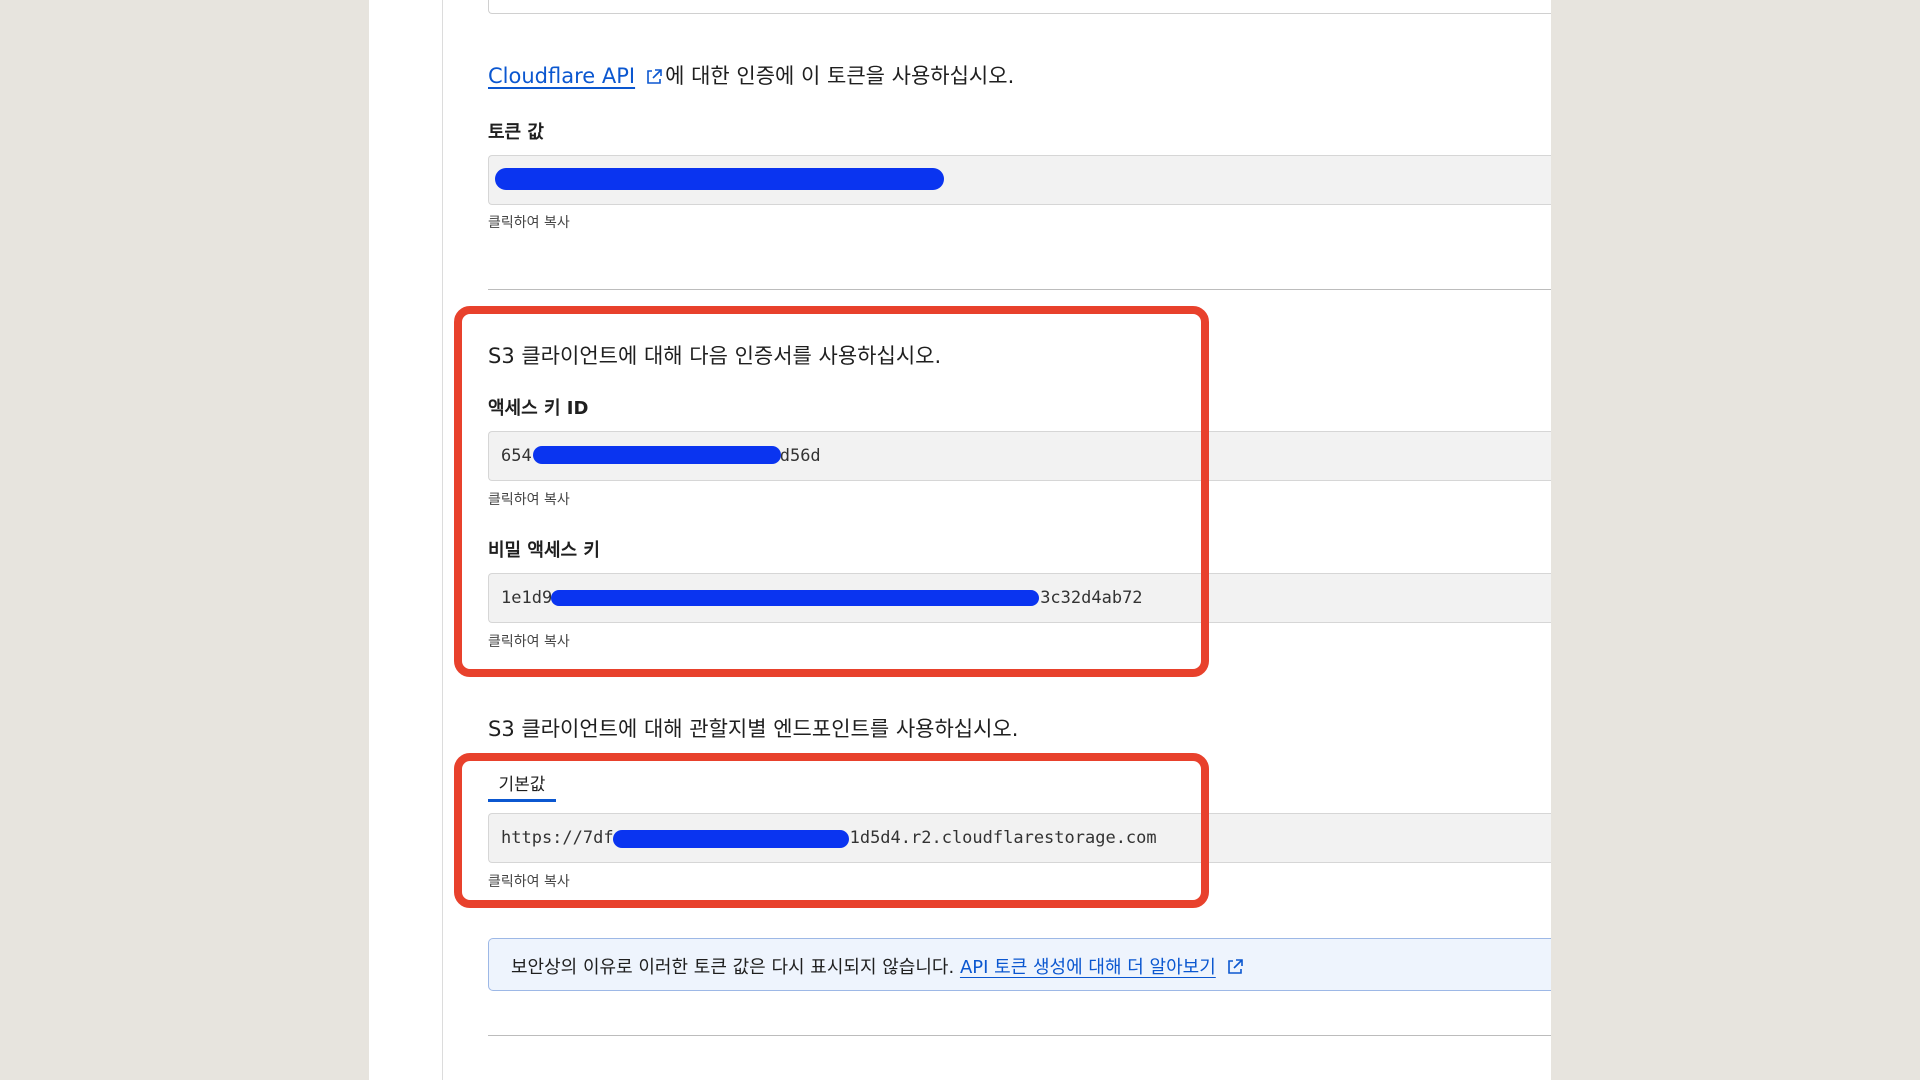 The image size is (1920, 1080). What do you see at coordinates (529, 641) in the screenshot?
I see `secret-key-copy-hint: 클릭하여 복사` at bounding box center [529, 641].